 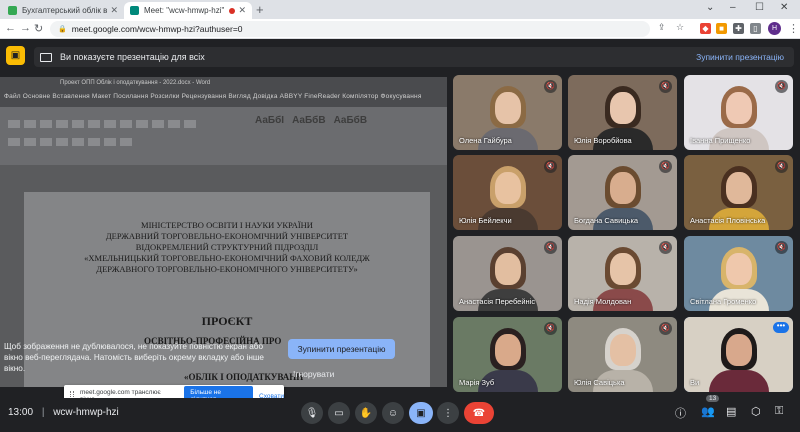 I want to click on forward-icon: →, so click(x=25, y=28).